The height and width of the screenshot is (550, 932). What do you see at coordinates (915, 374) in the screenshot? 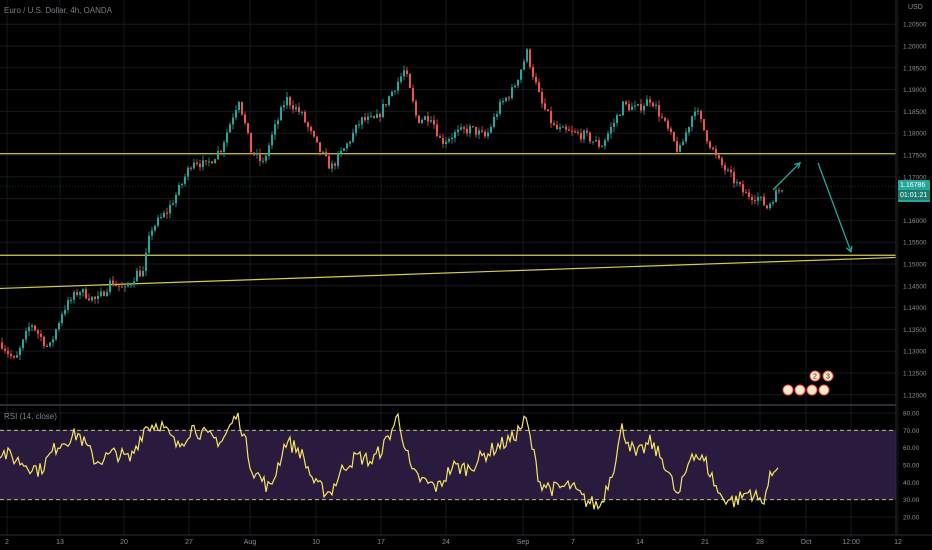
I see `y-tick-label: 1.12500` at bounding box center [915, 374].